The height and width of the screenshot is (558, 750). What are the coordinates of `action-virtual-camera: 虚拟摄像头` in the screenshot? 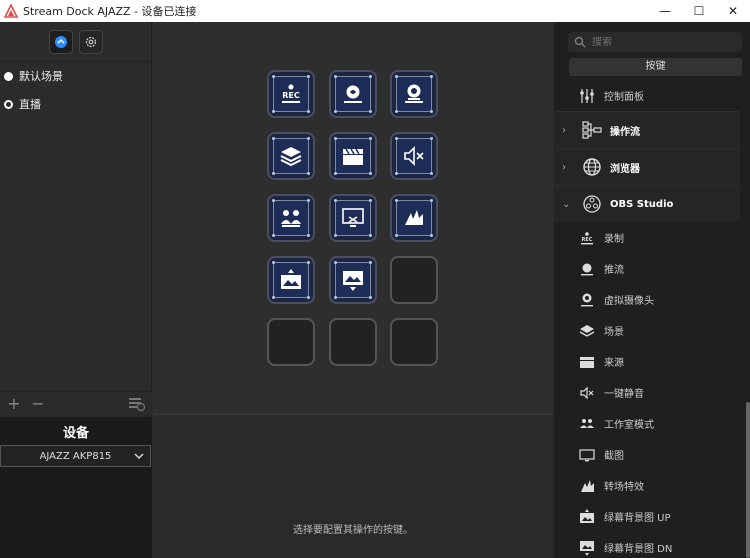 It's located at (647, 299).